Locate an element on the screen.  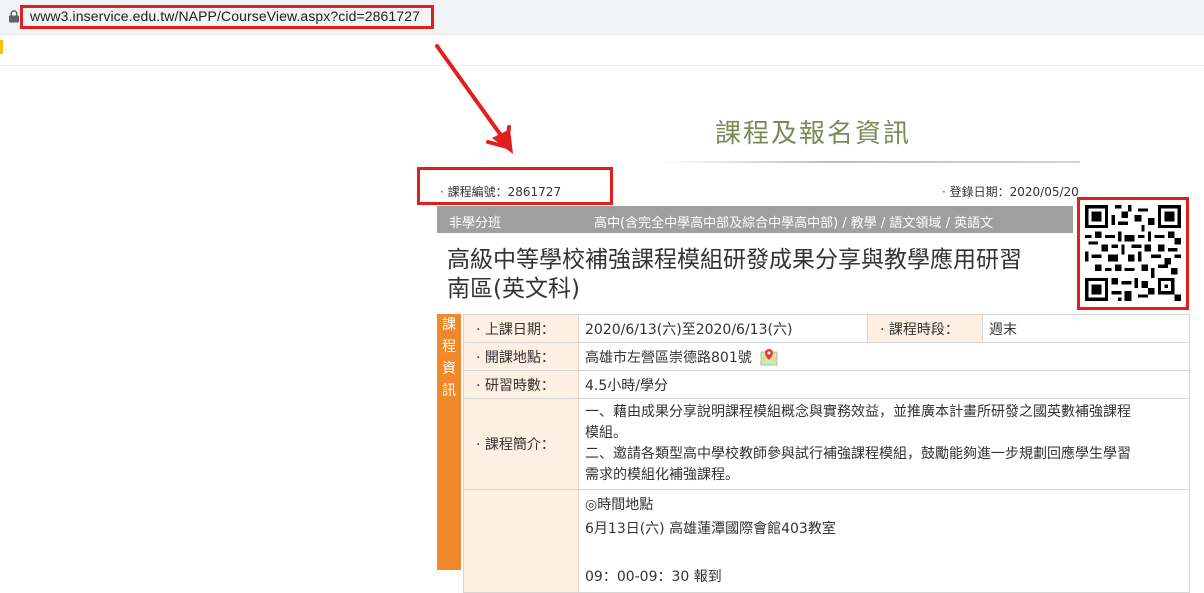
intro-line: 需求的模組化補強課程。 is located at coordinates (662, 475).